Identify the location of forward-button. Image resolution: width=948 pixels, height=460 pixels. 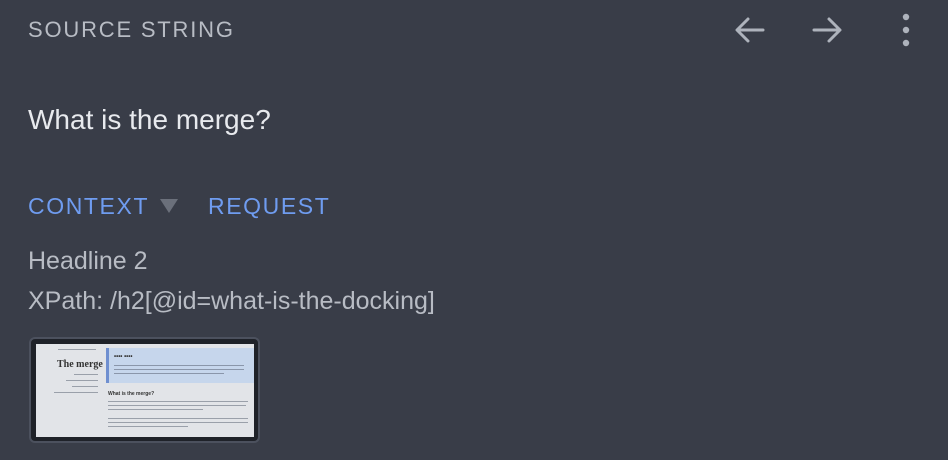
(827, 30).